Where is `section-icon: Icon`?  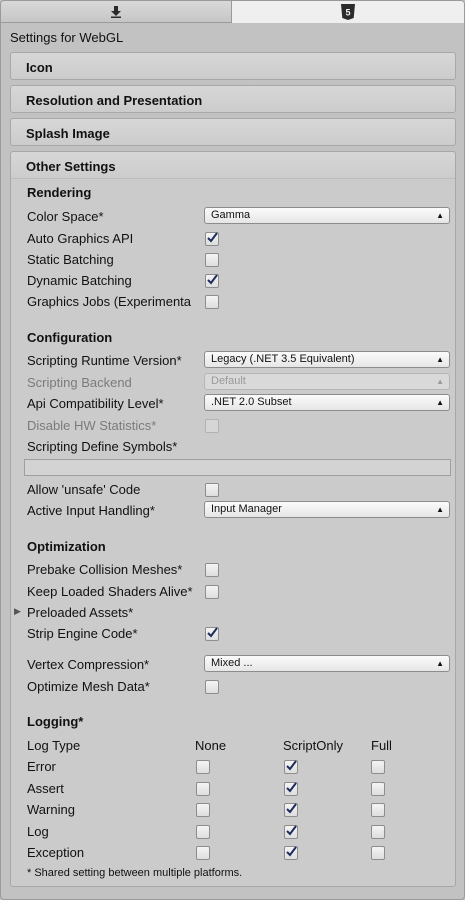 section-icon: Icon is located at coordinates (233, 66).